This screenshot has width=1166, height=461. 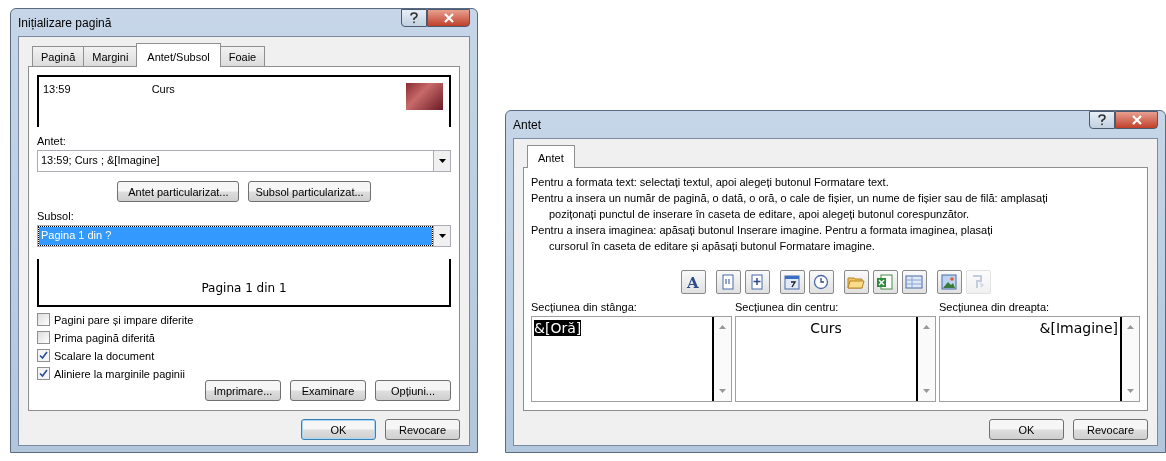 I want to click on tab: Margini, so click(x=110, y=56).